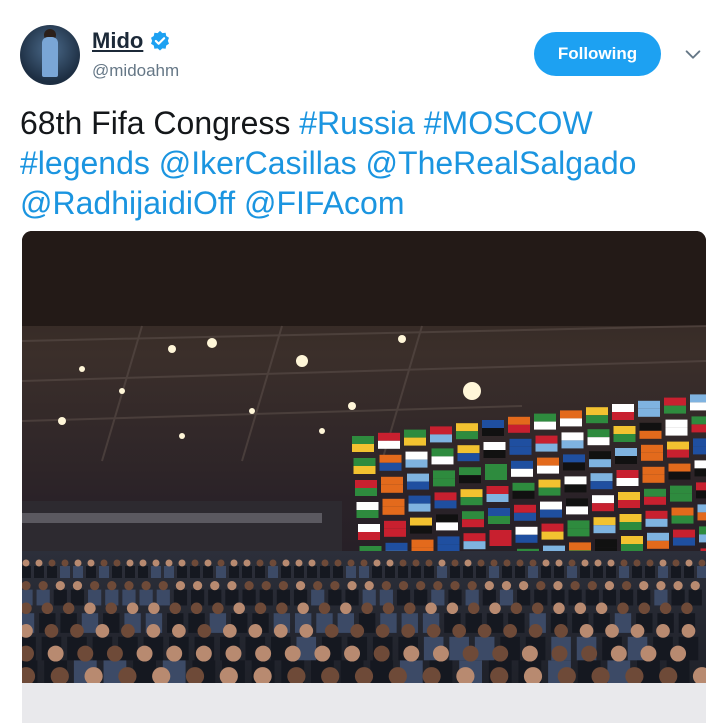 The image size is (720, 723). What do you see at coordinates (160, 40) in the screenshot?
I see `verified-badge-icon` at bounding box center [160, 40].